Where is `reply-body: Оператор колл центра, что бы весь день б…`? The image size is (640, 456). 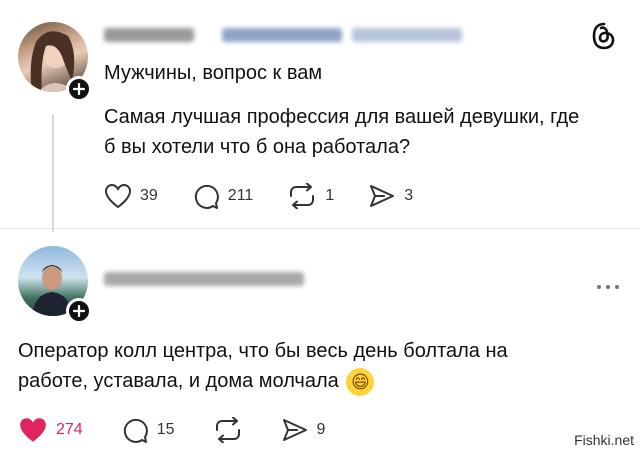 reply-body: Оператор колл центра, что бы весь день б… is located at coordinates (298, 366).